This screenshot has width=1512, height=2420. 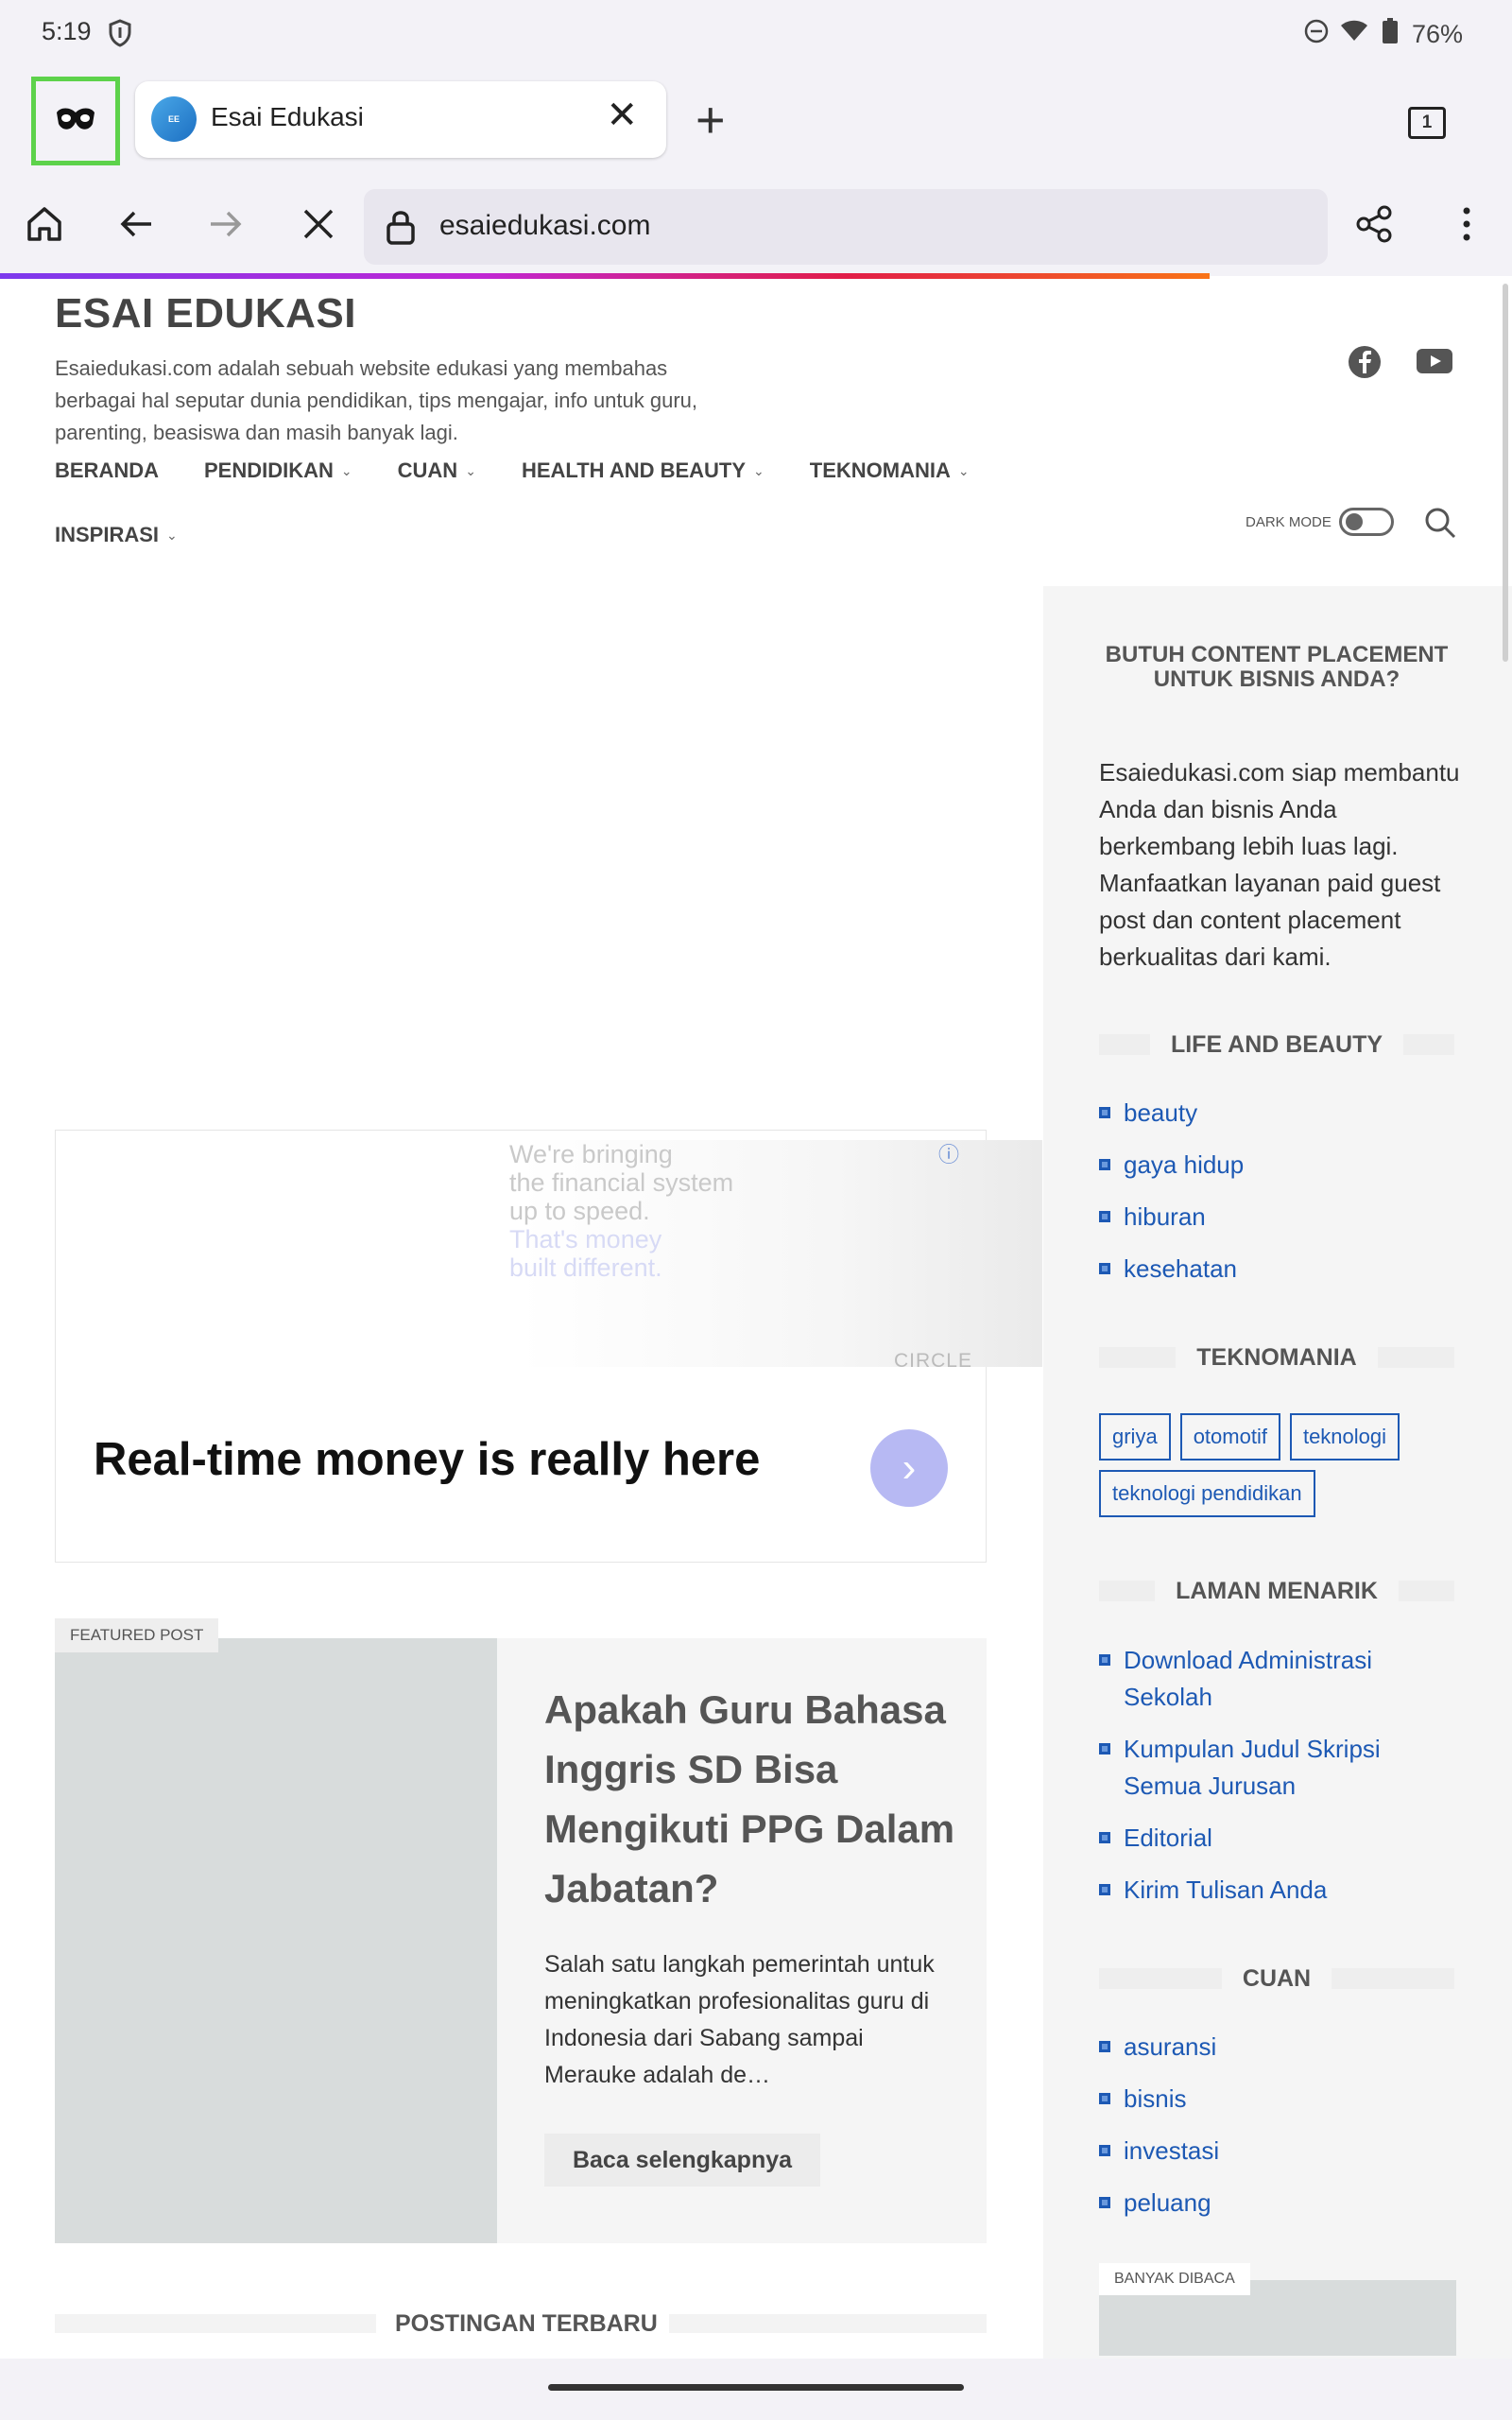 What do you see at coordinates (1207, 1494) in the screenshot?
I see `tag: teknologi pendidikan` at bounding box center [1207, 1494].